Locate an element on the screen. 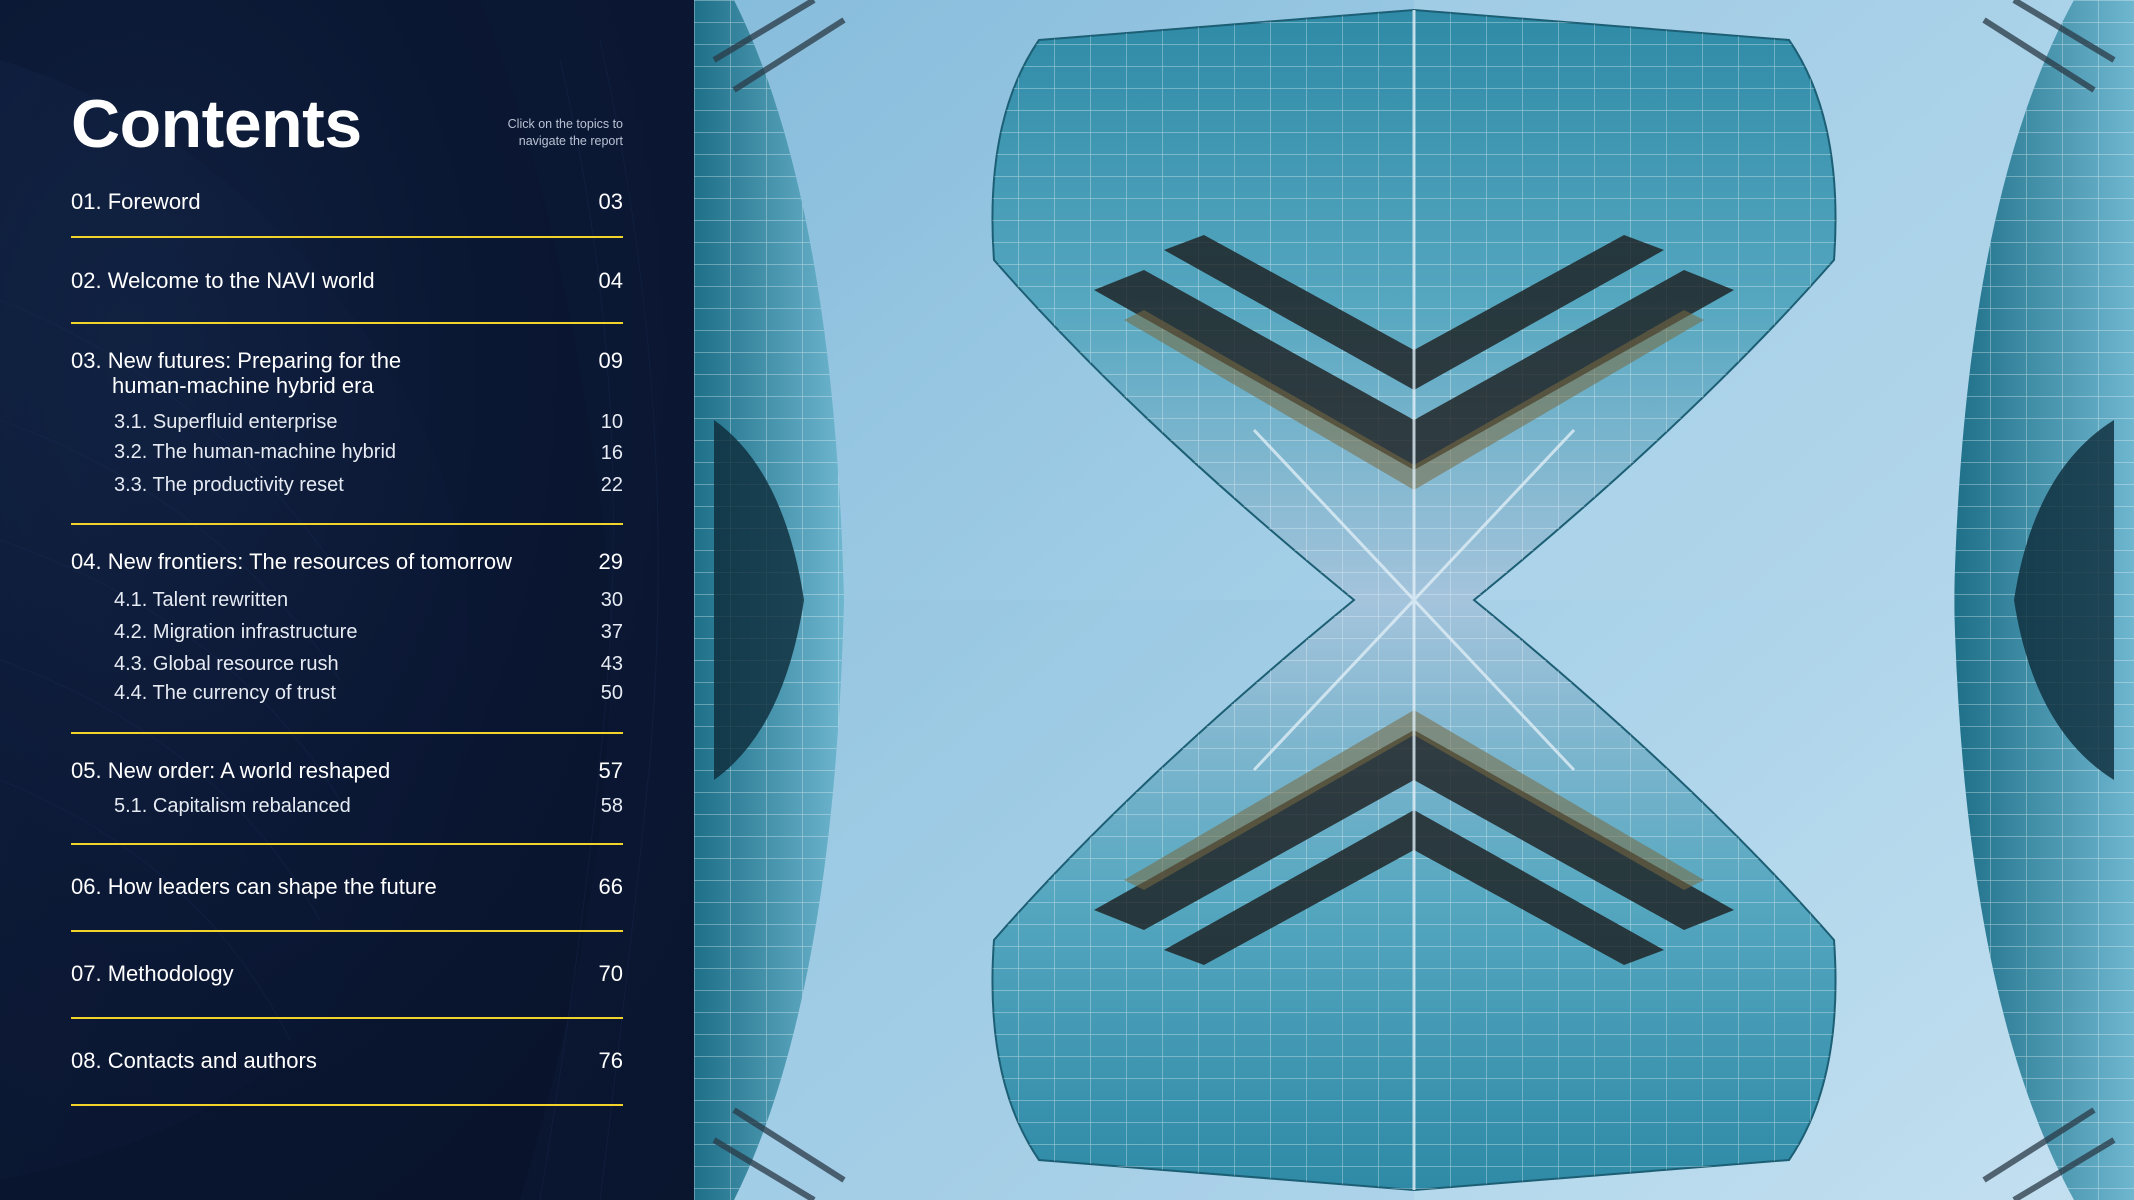 Image resolution: width=2134 pixels, height=1200 pixels. toc-page-methodology: 70 is located at coordinates (585, 973).